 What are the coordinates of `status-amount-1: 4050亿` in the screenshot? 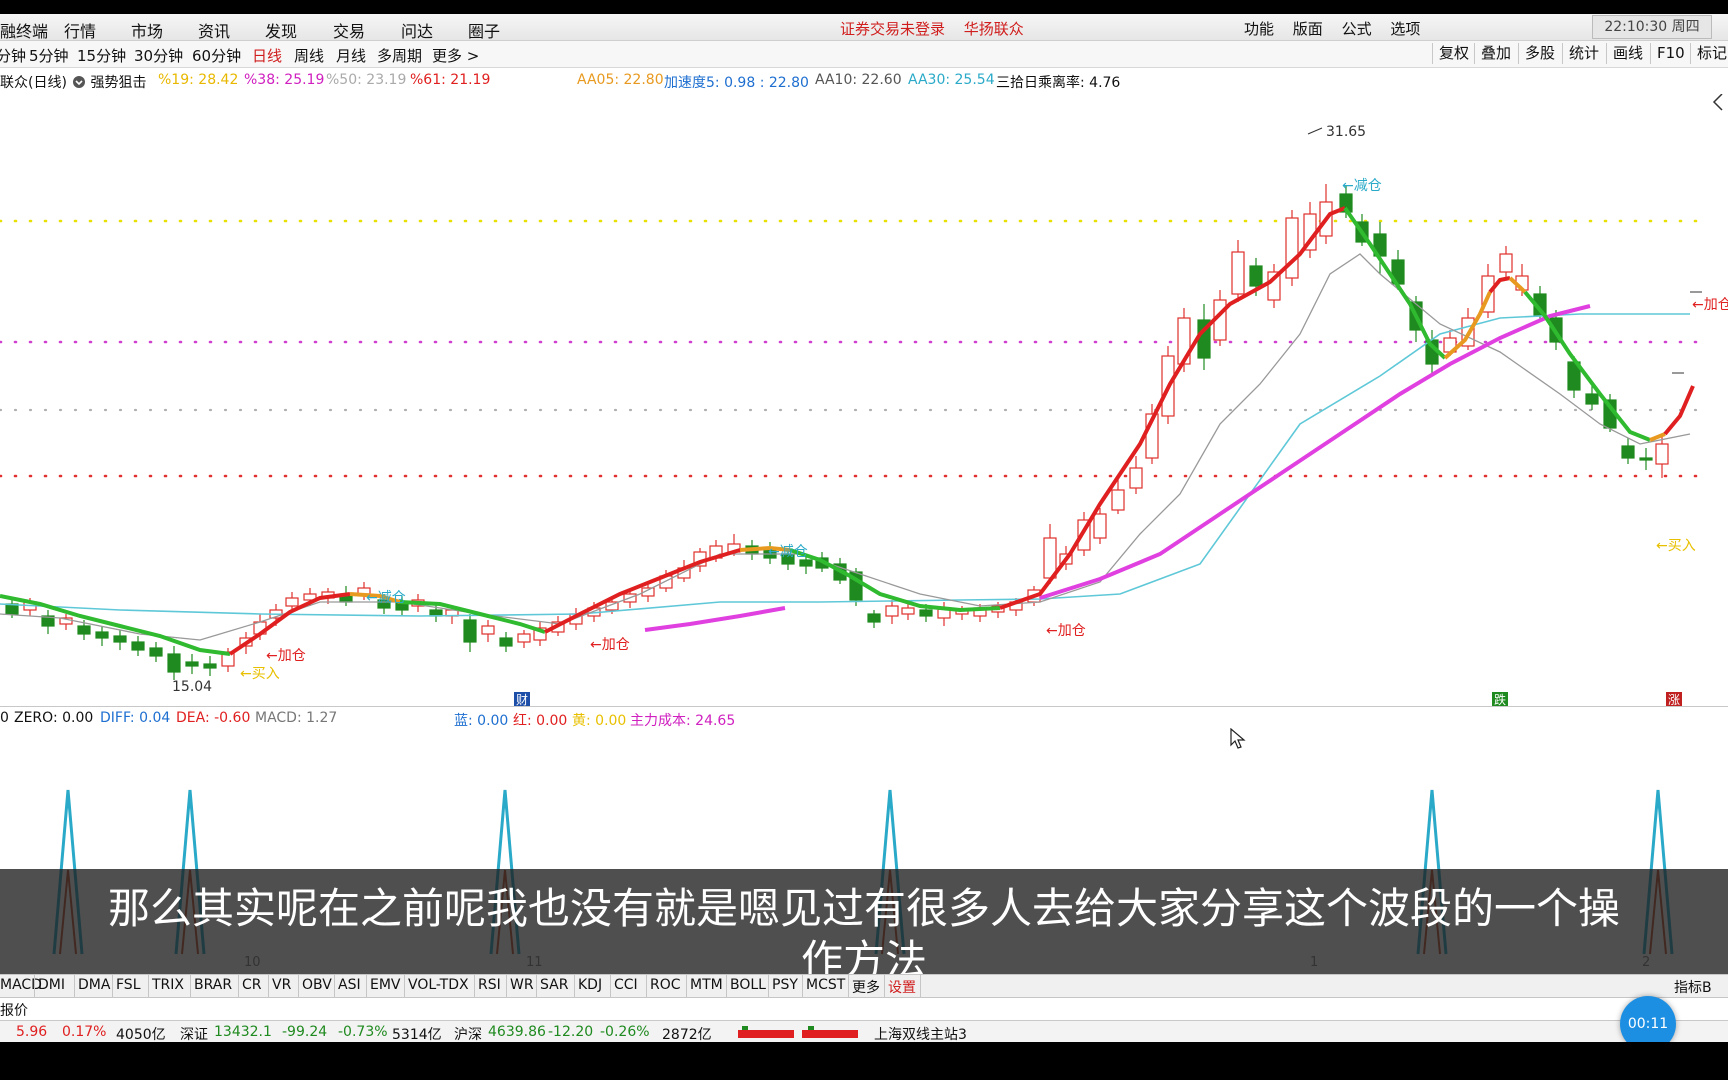 It's located at (141, 1034).